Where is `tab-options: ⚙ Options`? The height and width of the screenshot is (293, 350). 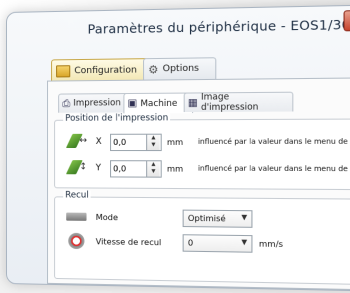 tab-options: ⚙ Options is located at coordinates (180, 68).